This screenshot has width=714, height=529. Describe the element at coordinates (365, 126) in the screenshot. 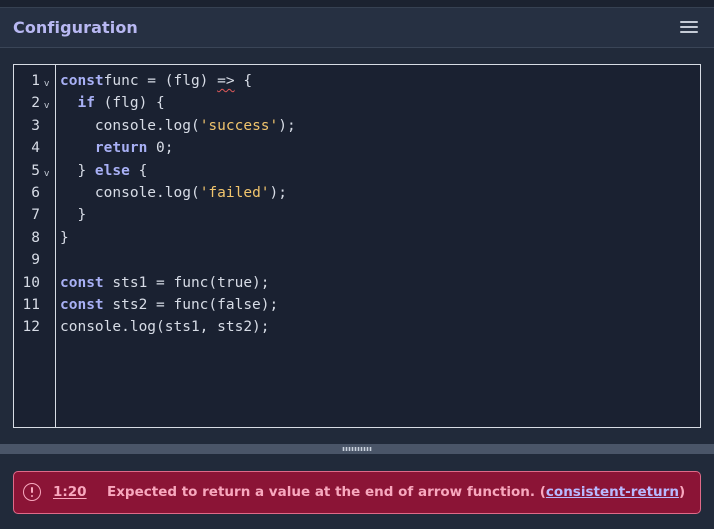

I see `code-line: 3 console.log('success');` at that location.